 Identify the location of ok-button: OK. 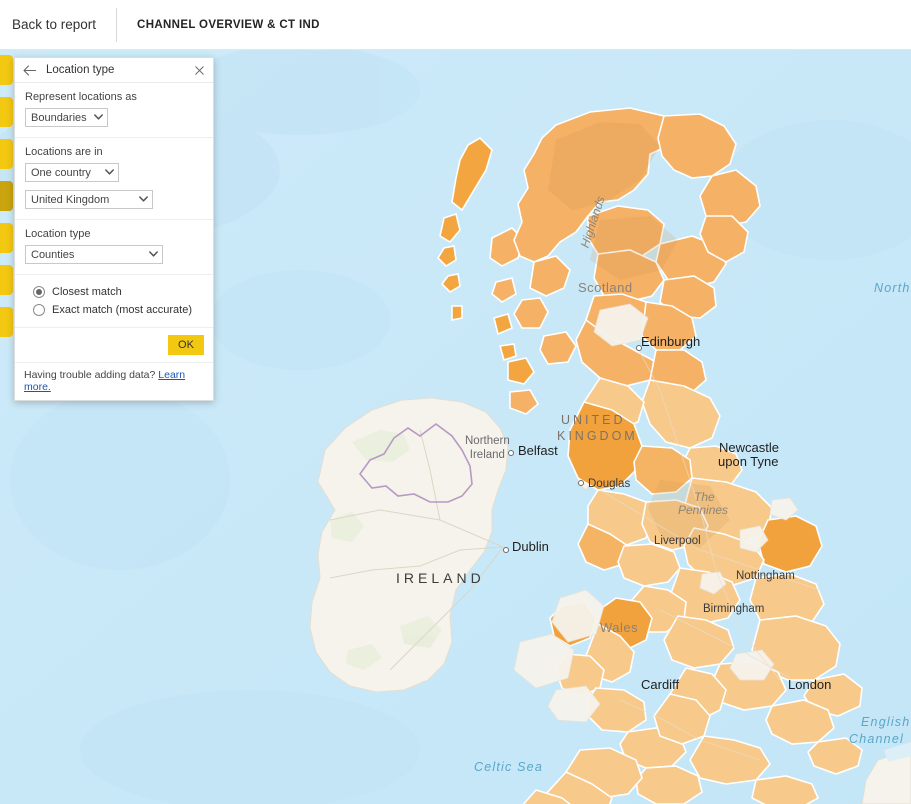
(186, 345).